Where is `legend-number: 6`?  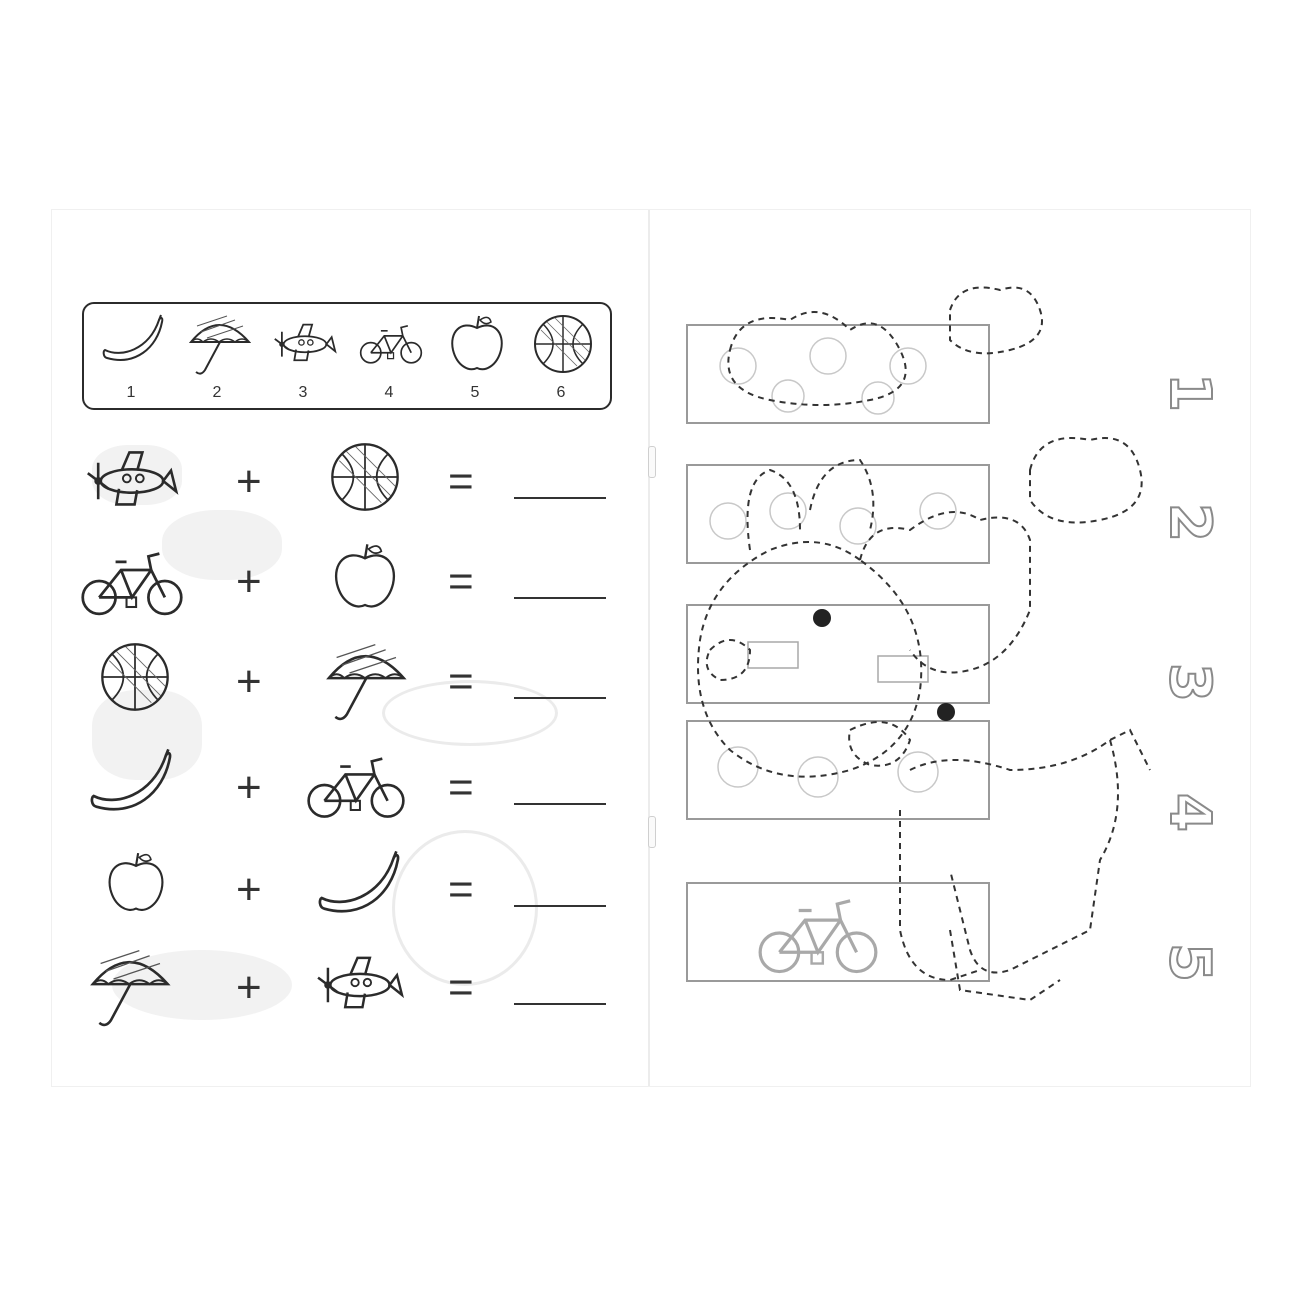
legend-number: 6 is located at coordinates (561, 392).